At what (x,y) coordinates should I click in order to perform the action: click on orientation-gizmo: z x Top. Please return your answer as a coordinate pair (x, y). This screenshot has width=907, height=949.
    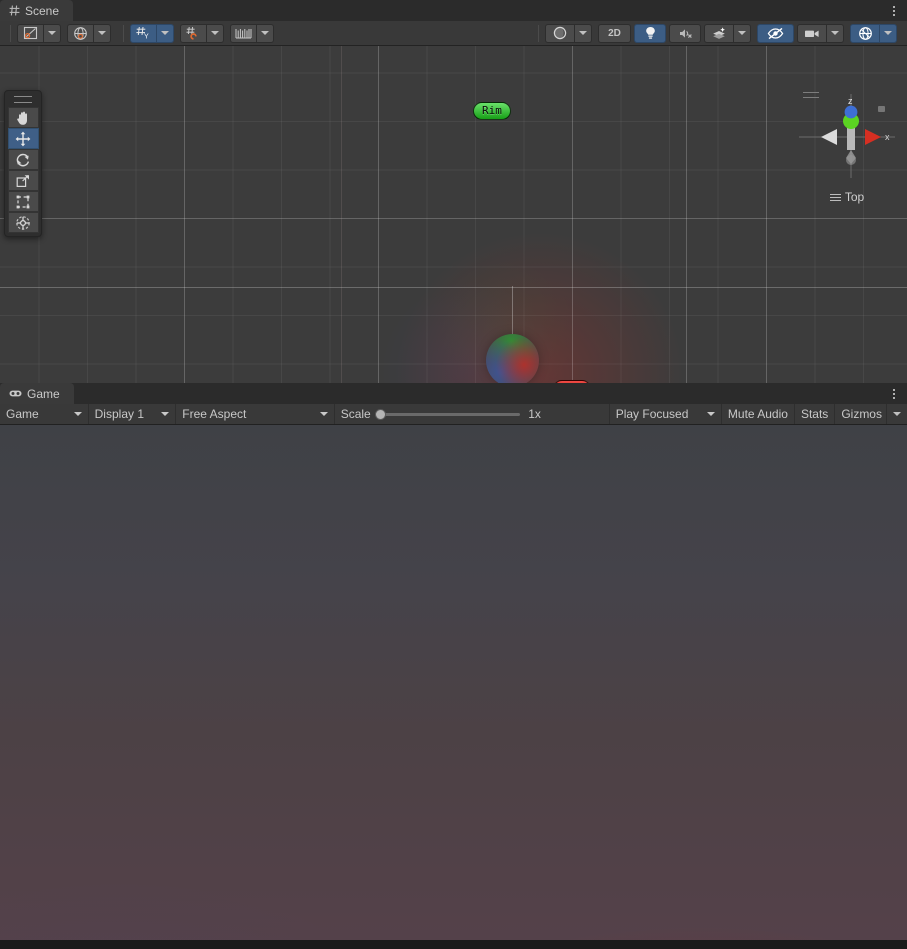
    Looking at the image, I should click on (847, 147).